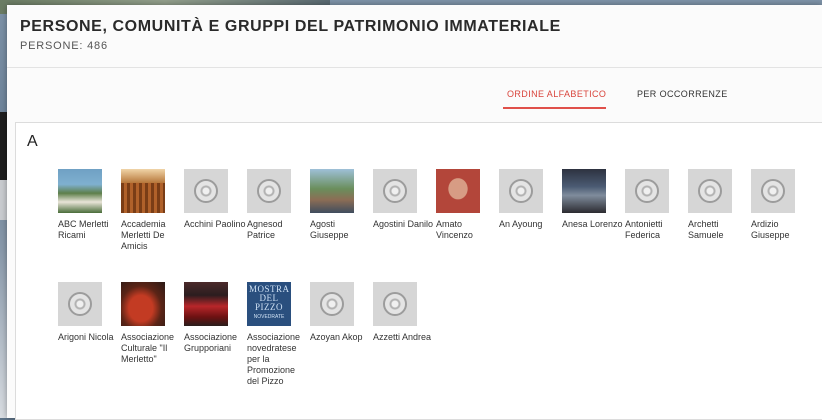 The height and width of the screenshot is (420, 822). I want to click on person-card: Ardizio Giuseppe, so click(782, 205).